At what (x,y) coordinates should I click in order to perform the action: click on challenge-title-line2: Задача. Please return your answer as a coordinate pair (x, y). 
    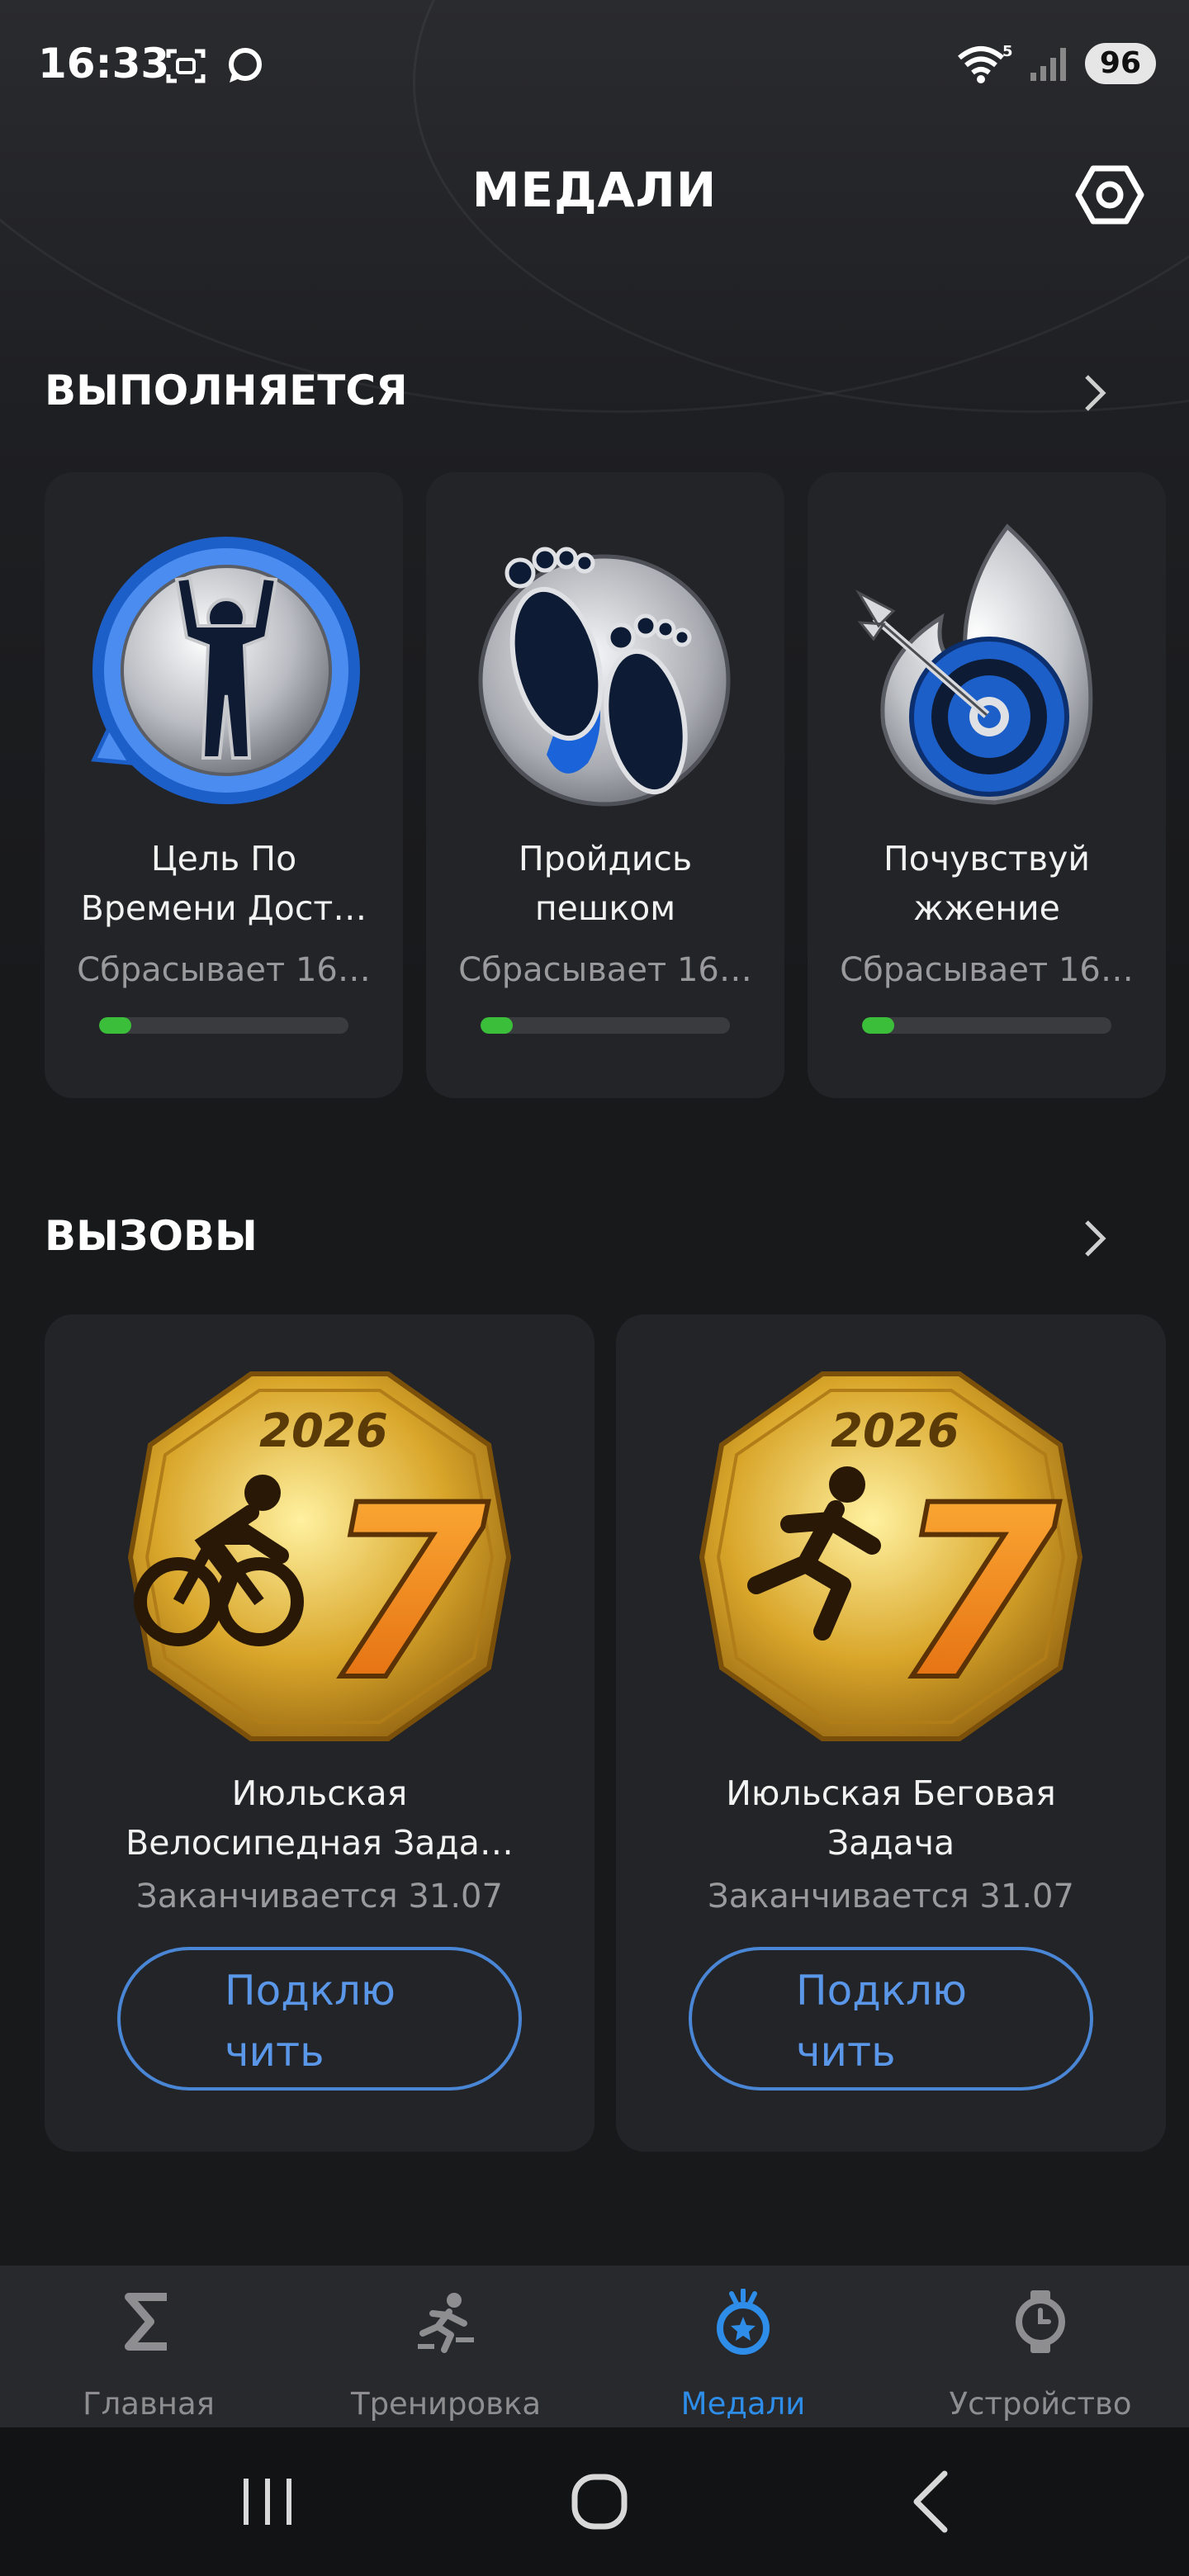
    Looking at the image, I should click on (891, 1843).